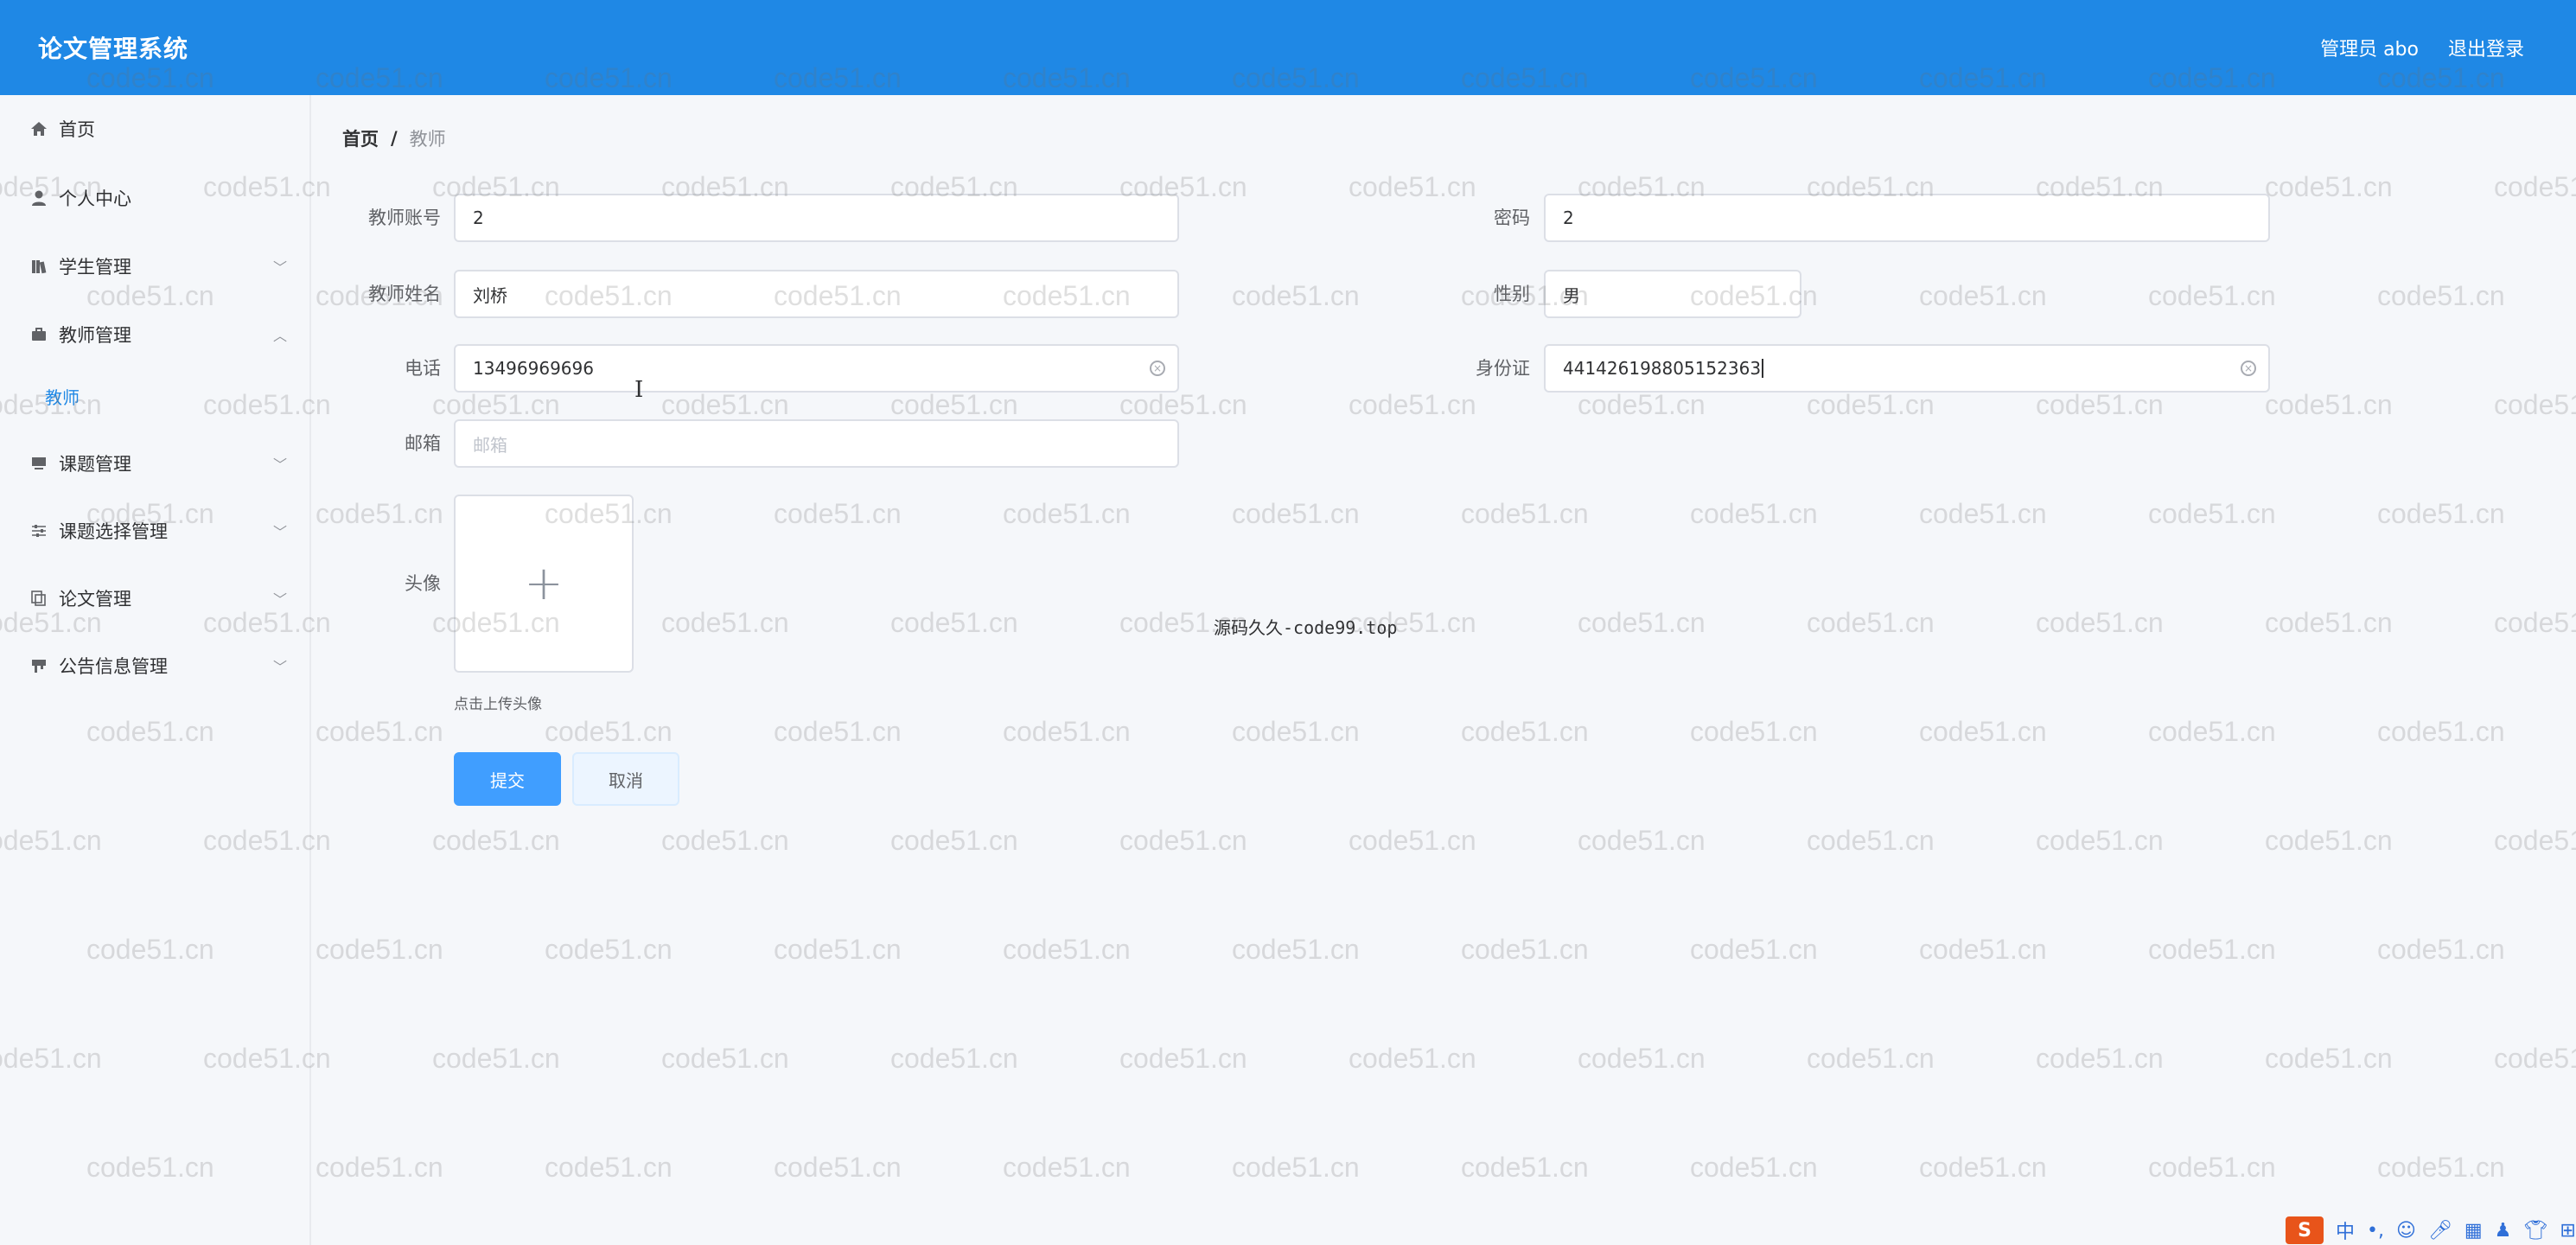  What do you see at coordinates (77, 129) in the screenshot?
I see `sidebar-item-label: 首页` at bounding box center [77, 129].